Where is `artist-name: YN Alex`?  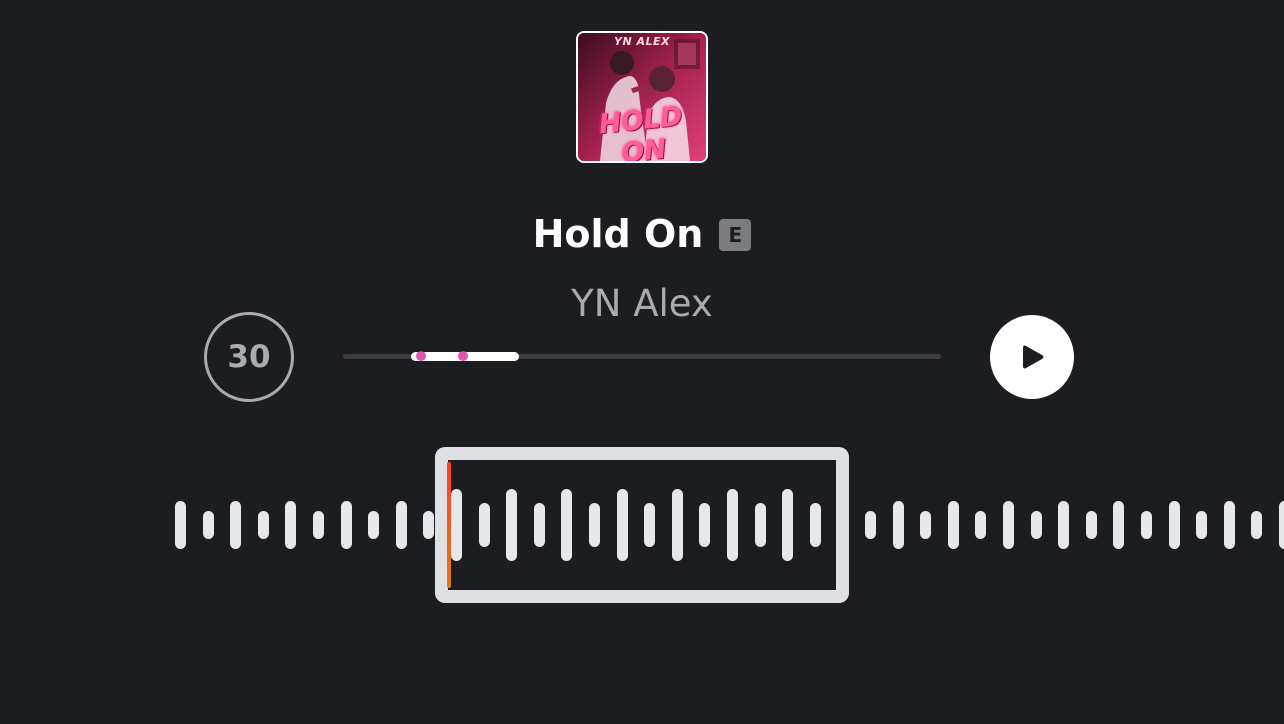 artist-name: YN Alex is located at coordinates (642, 303).